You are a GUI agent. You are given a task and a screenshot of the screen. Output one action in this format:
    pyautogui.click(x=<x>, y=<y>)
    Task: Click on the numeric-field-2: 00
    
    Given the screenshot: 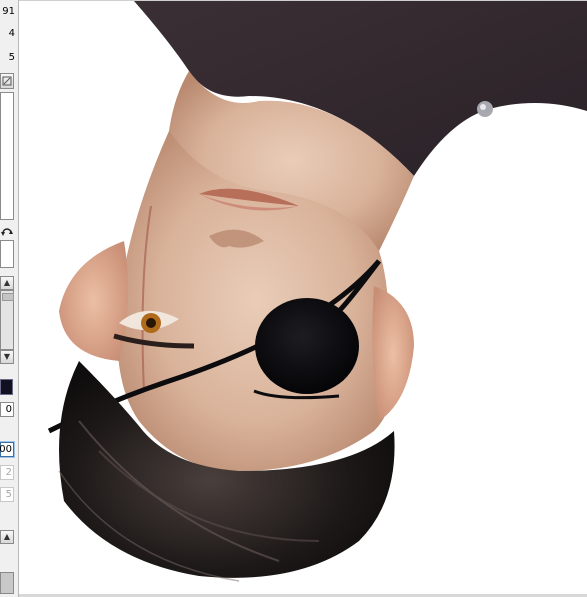 What is the action you would take?
    pyautogui.click(x=7, y=449)
    